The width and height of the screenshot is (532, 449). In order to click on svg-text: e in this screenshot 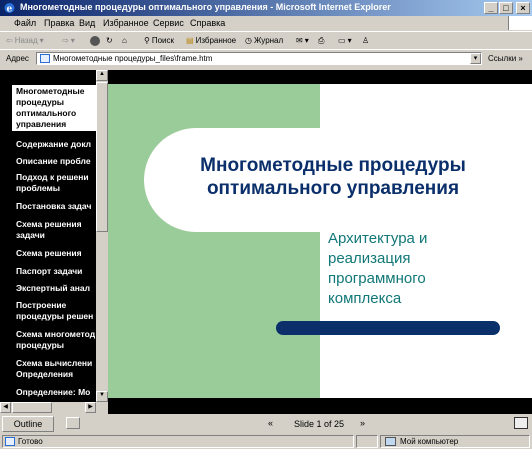, I will do `click(10, 10)`.